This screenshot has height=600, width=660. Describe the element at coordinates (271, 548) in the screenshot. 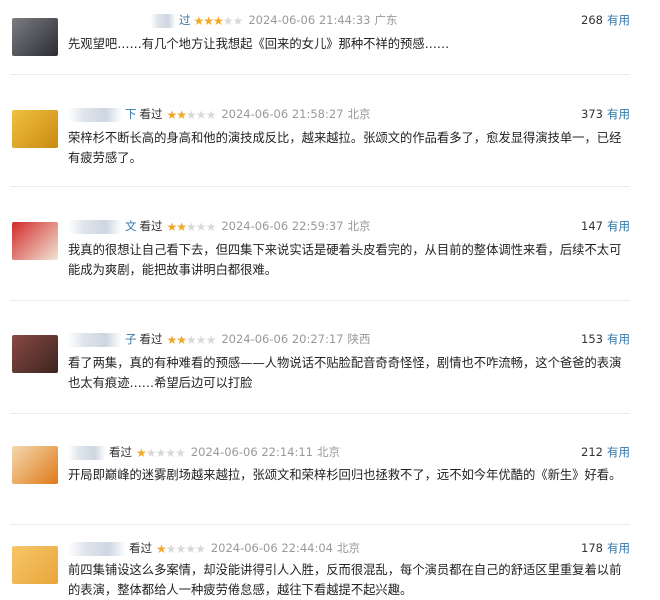

I see `review-time: 2024-06-06 22:44:04` at that location.